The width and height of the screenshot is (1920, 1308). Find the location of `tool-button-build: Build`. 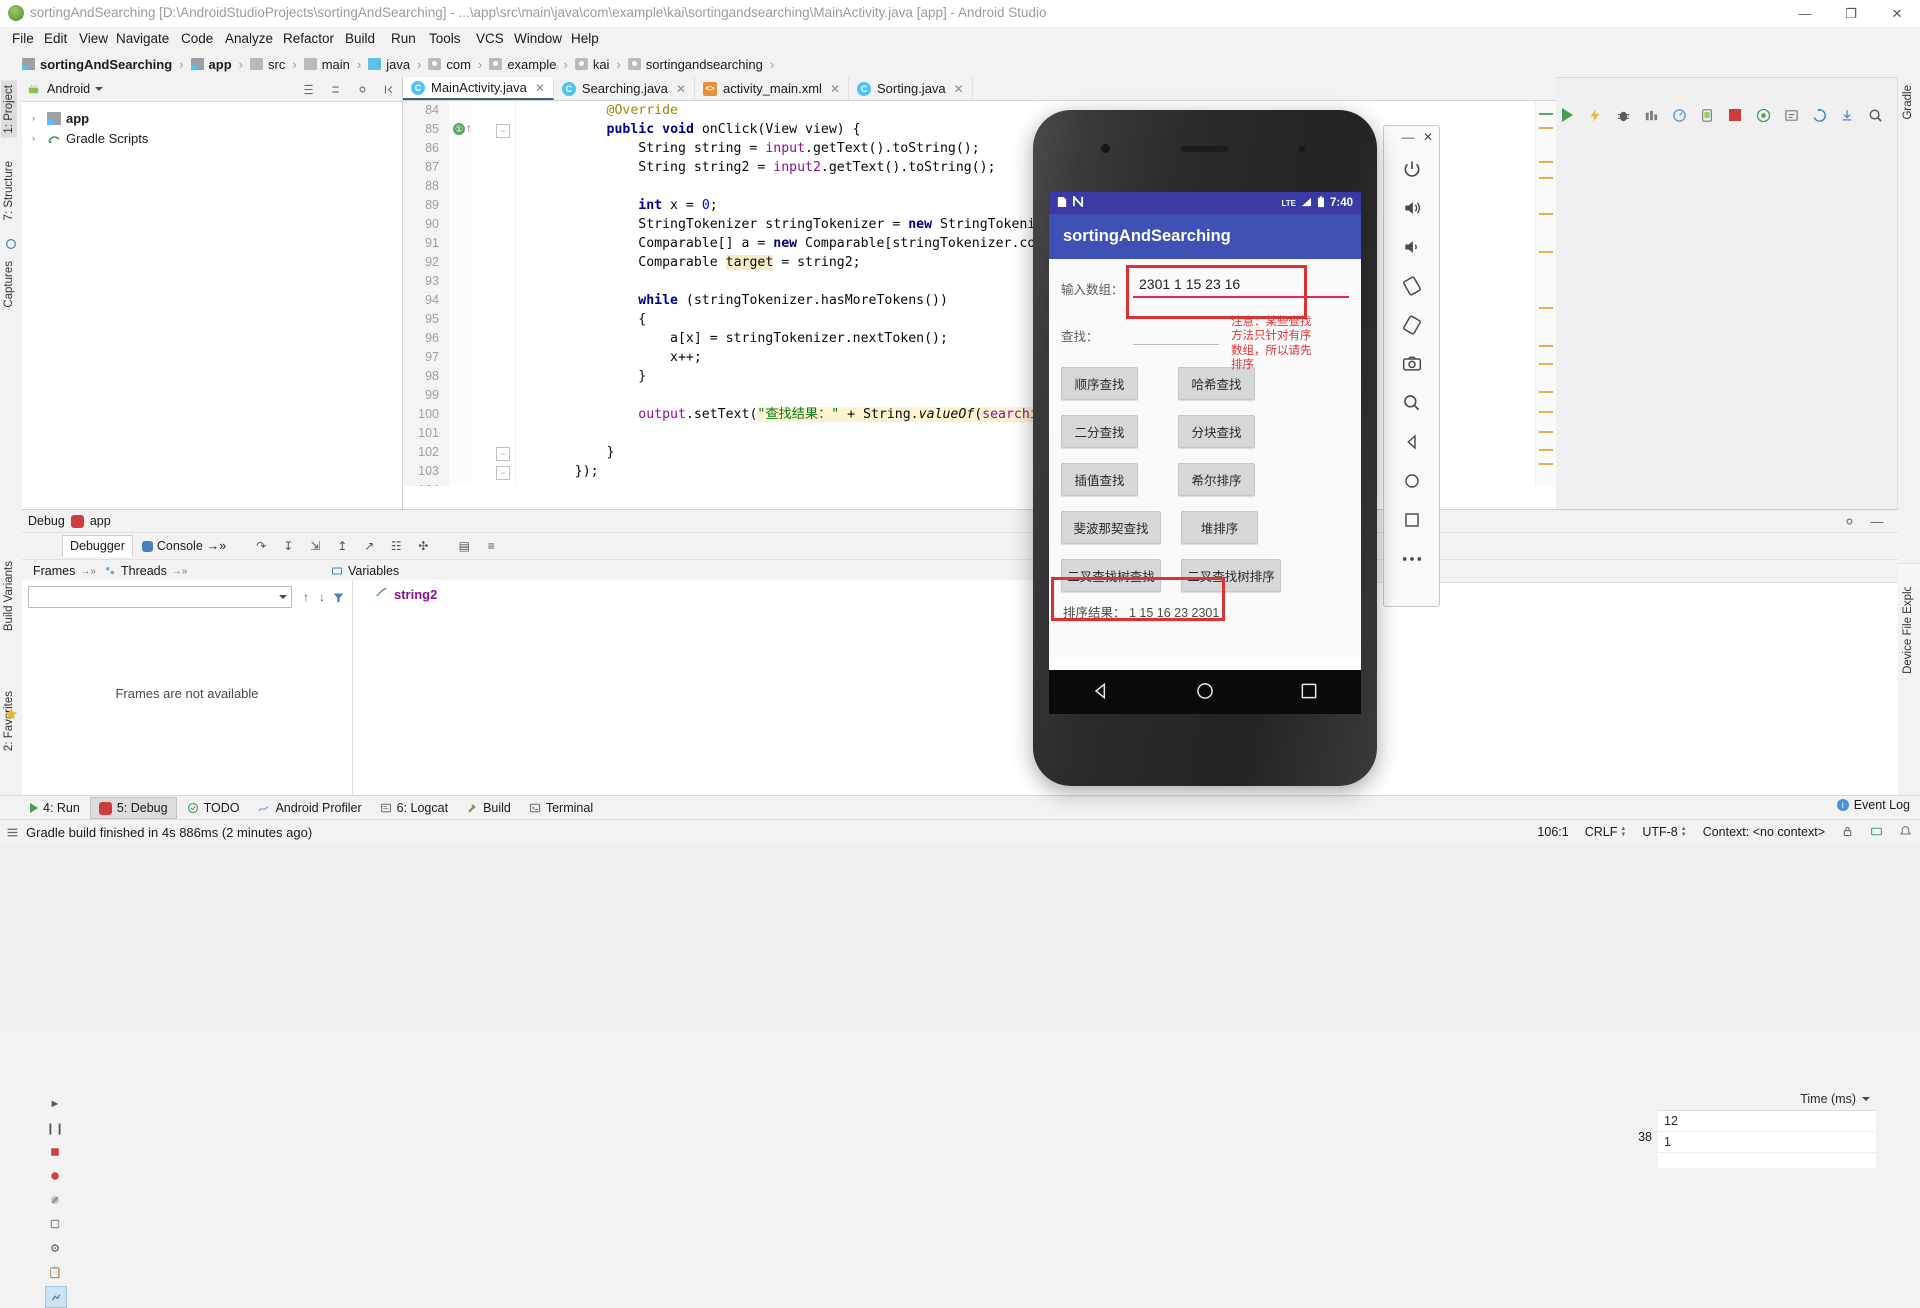

tool-button-build: Build is located at coordinates (488, 808).